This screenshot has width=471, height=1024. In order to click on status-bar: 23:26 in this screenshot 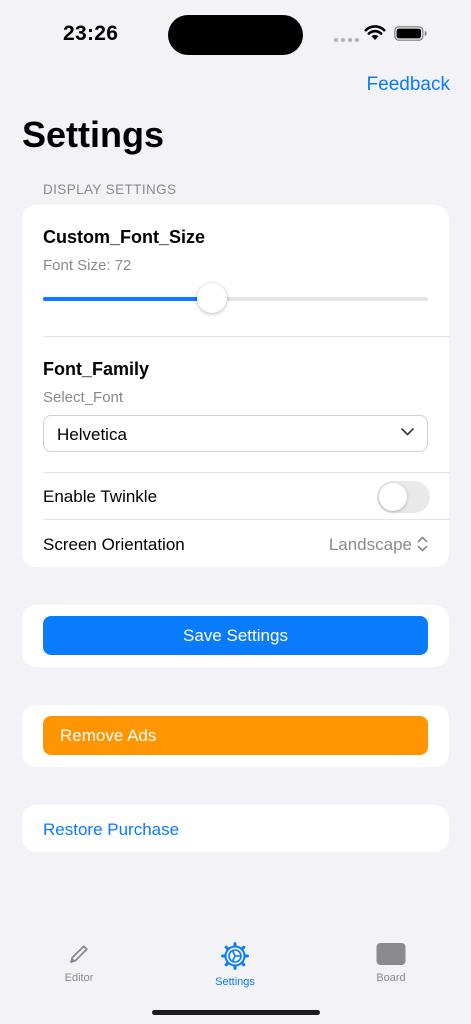, I will do `click(235, 32)`.